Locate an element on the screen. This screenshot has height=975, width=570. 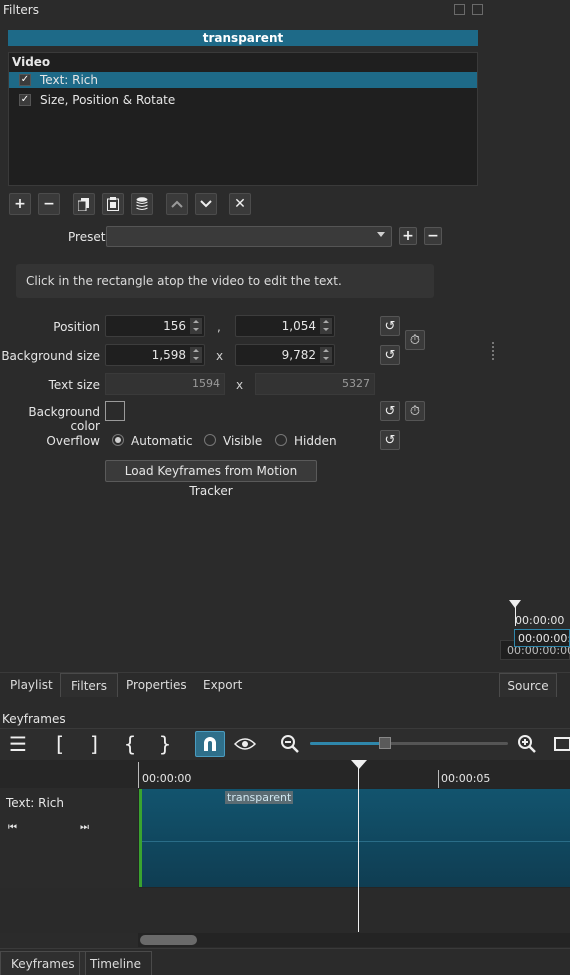
track-label: Text: Rich is located at coordinates (35, 803).